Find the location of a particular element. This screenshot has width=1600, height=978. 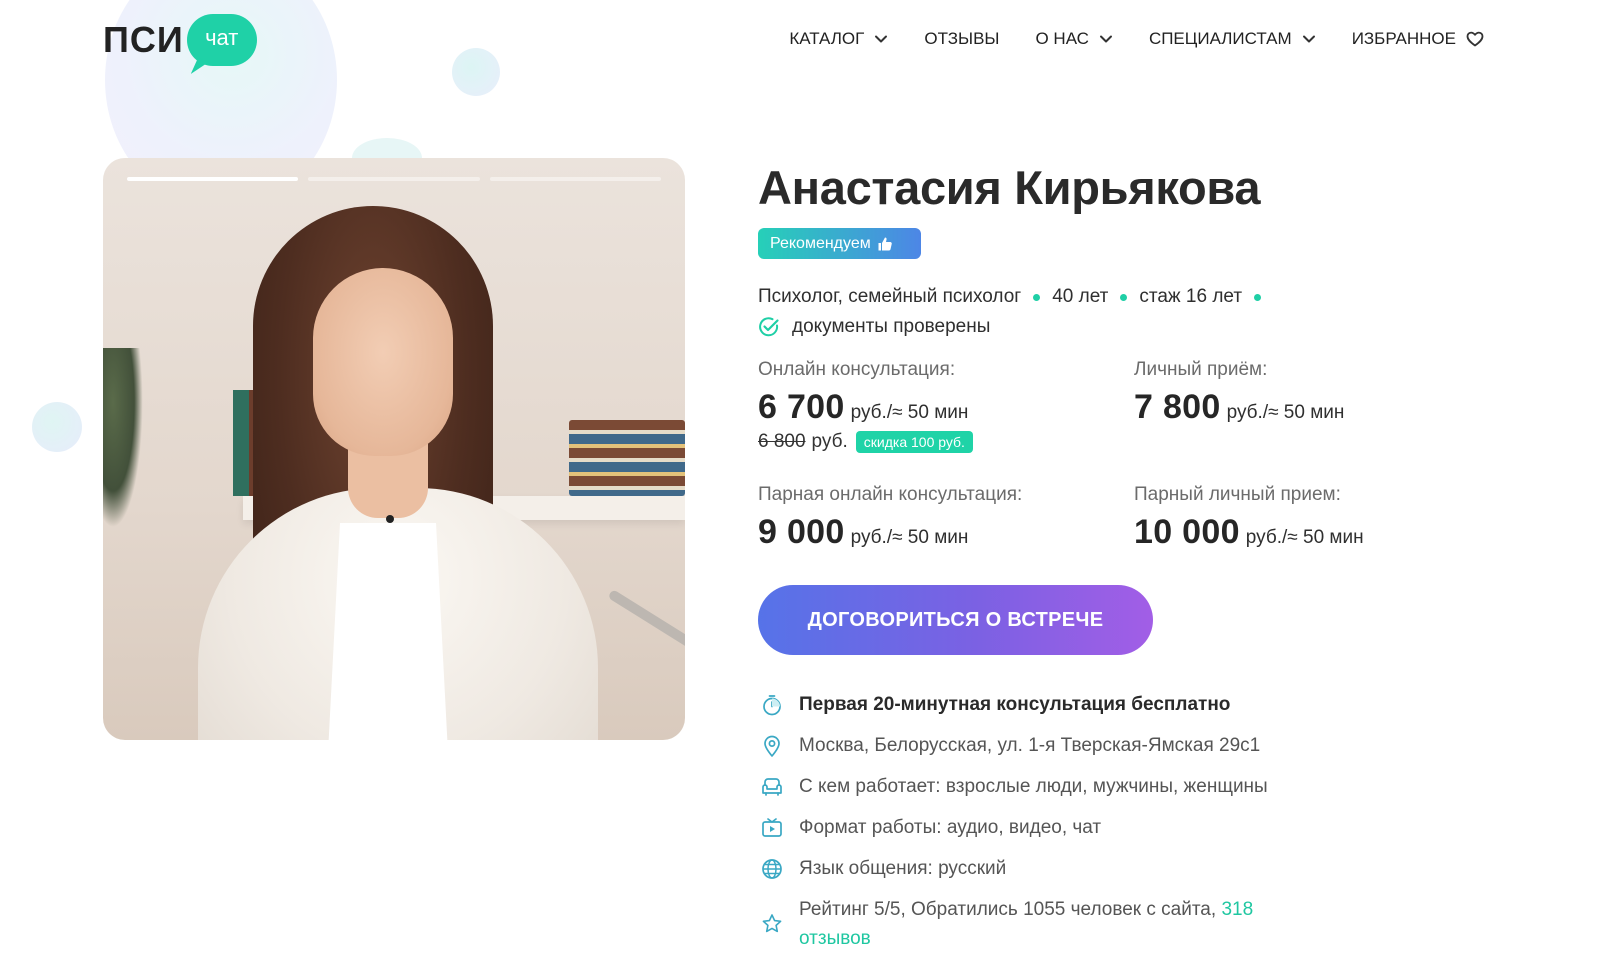

price-pair-online-value: 9 000 is located at coordinates (801, 532).